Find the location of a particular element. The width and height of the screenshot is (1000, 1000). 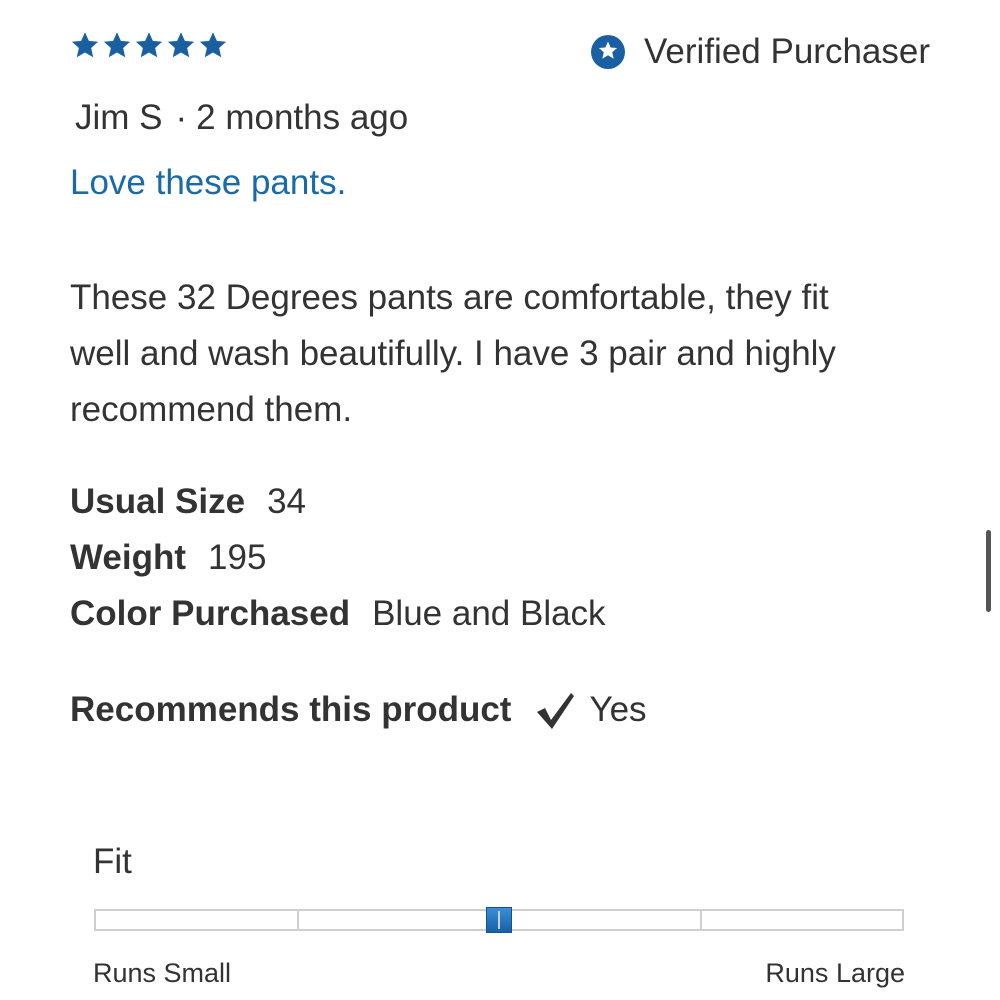

attribute-color-purchased: Color Purchased Blue and Black is located at coordinates (338, 614).